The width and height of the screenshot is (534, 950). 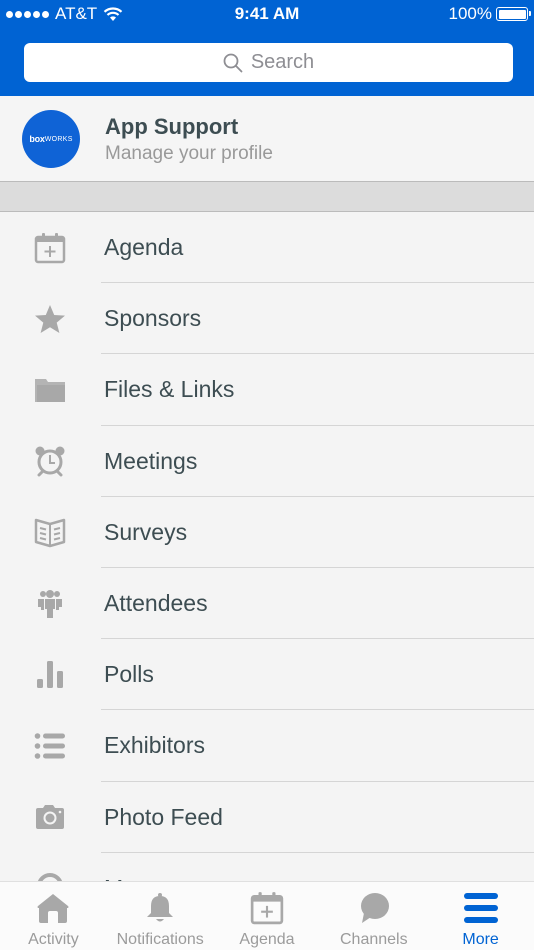 I want to click on tab-more: More, so click(x=480, y=916).